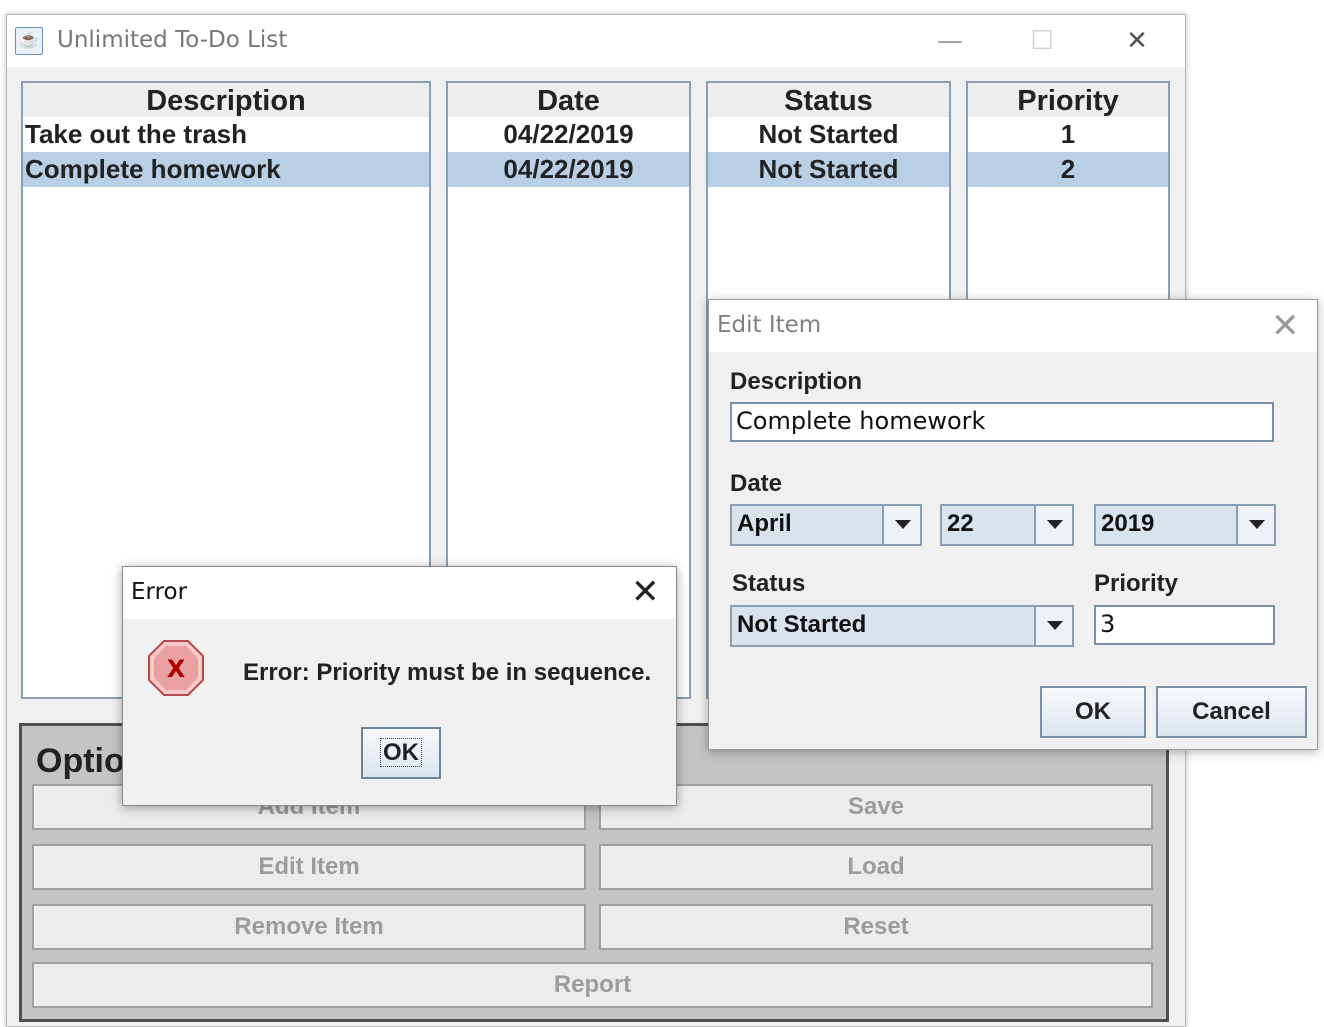 Image resolution: width=1324 pixels, height=1027 pixels. I want to click on status-header: Status, so click(828, 100).